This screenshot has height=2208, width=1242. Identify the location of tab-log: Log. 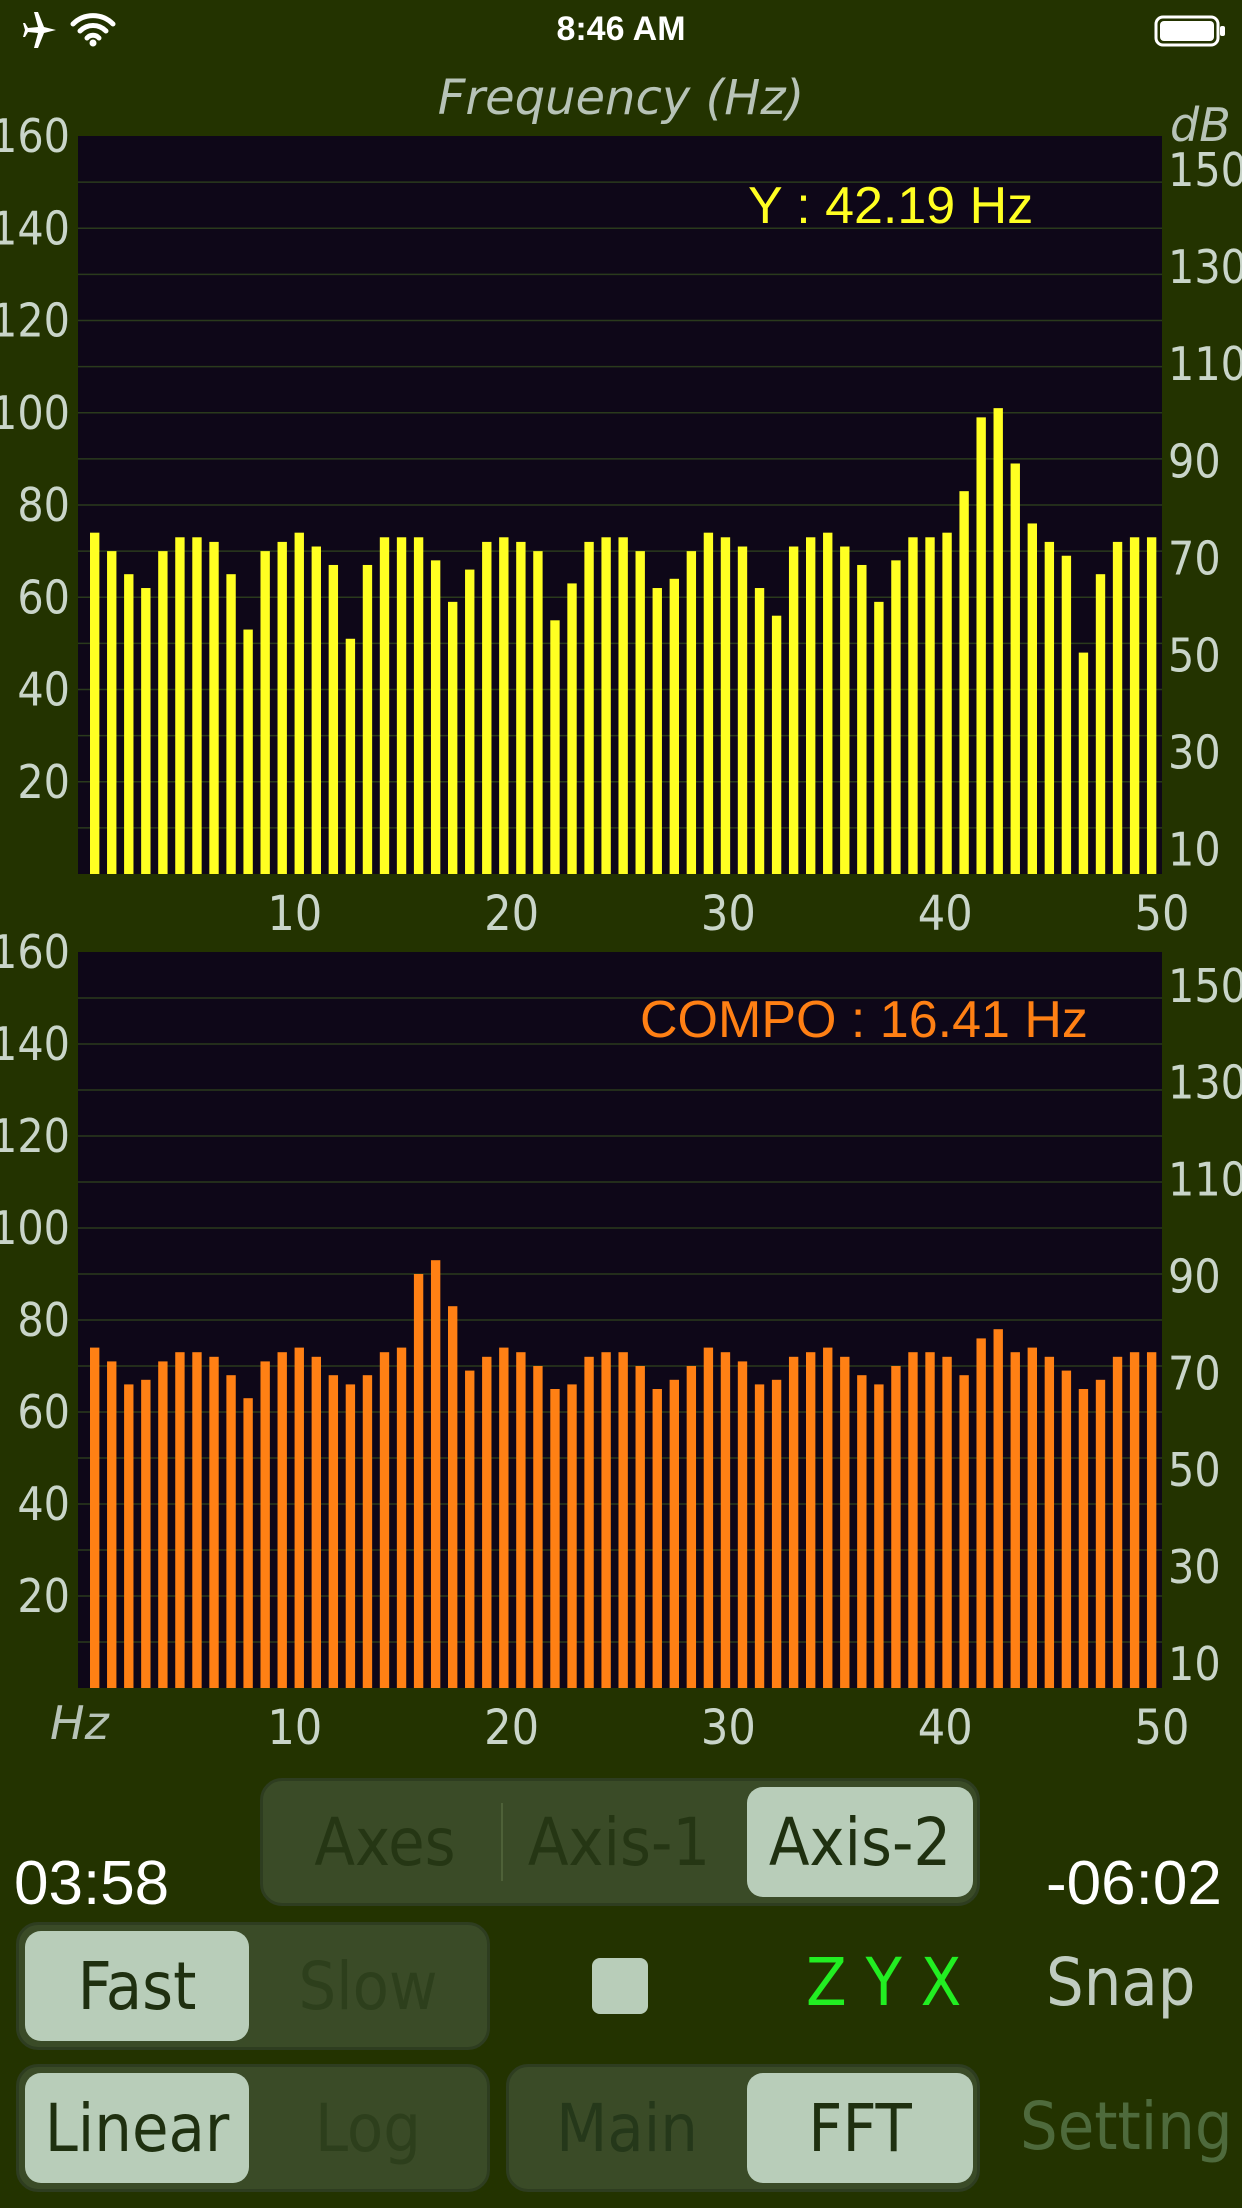
(368, 2128).